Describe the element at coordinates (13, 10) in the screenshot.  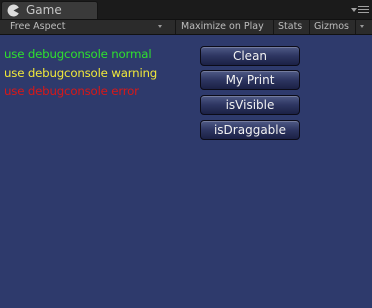
I see `pacman-icon` at that location.